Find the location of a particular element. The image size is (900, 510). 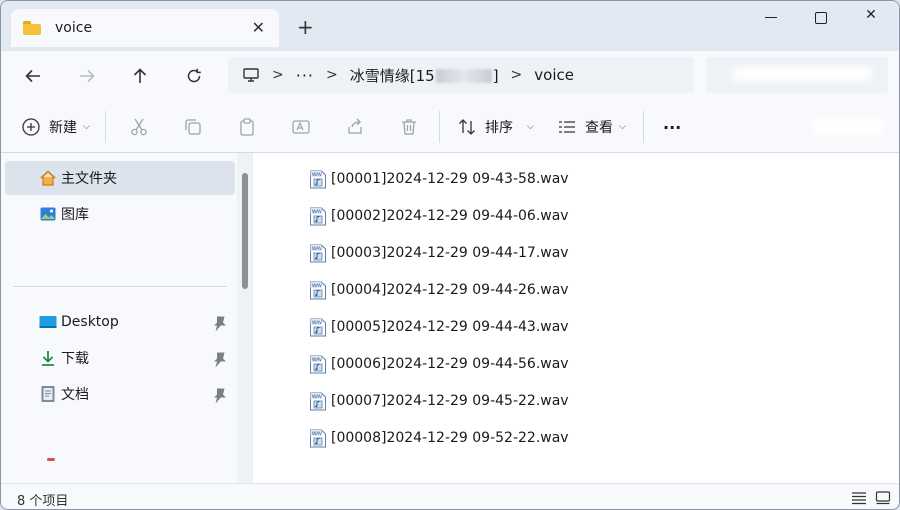

new-button: 新建 ⌵ is located at coordinates (55, 127).